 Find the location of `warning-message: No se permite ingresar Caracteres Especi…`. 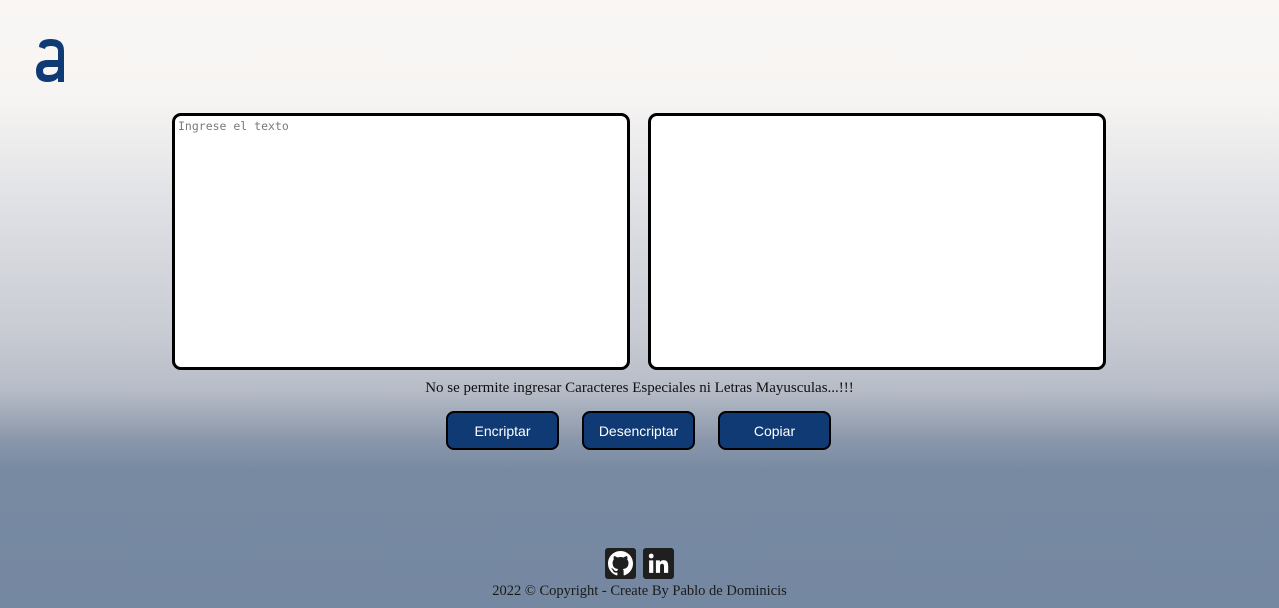

warning-message: No se permite ingresar Caracteres Especi… is located at coordinates (639, 388).